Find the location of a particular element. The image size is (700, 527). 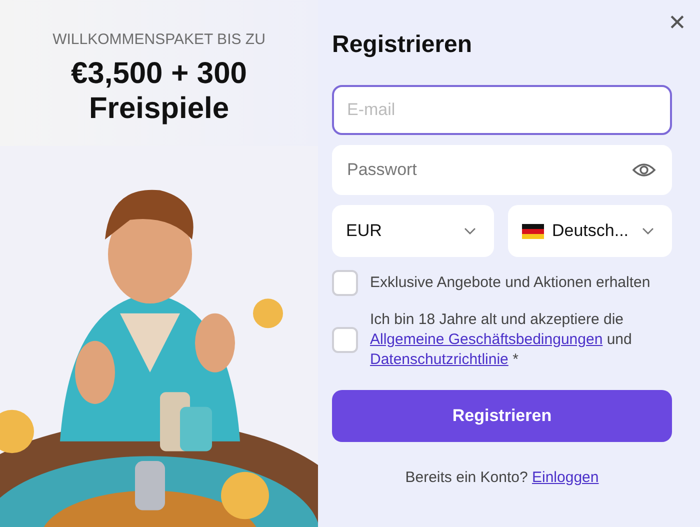

password-field: Passwort is located at coordinates (502, 170).